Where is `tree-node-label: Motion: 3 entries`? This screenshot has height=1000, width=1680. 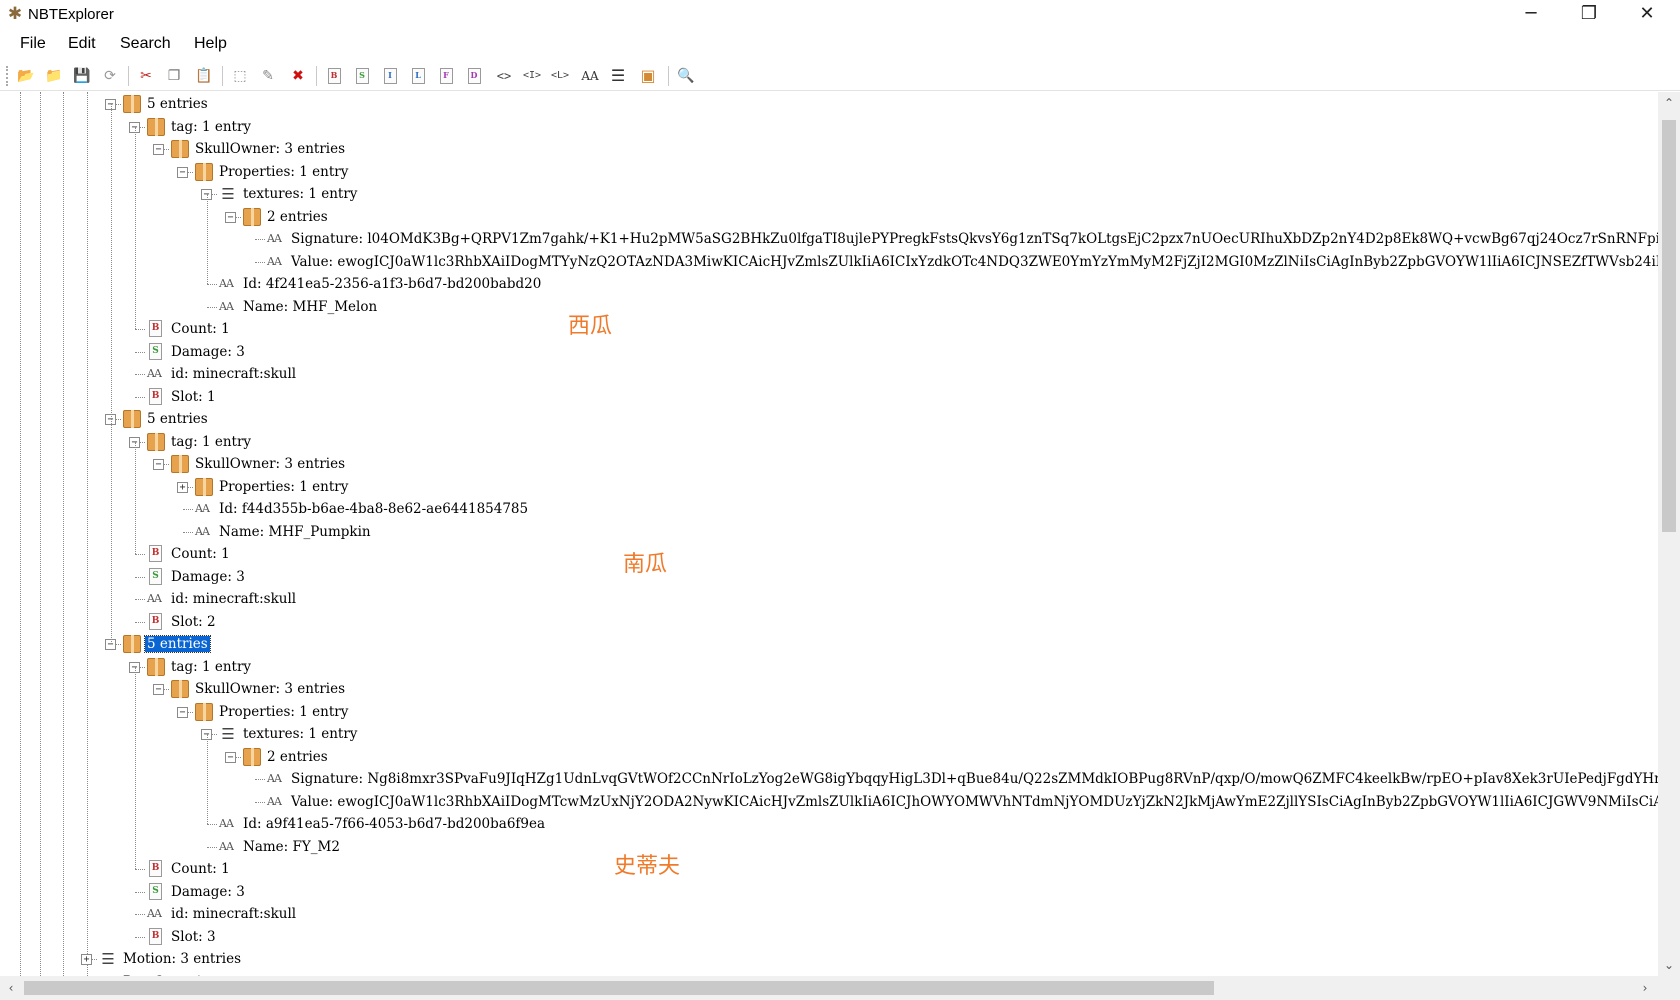 tree-node-label: Motion: 3 entries is located at coordinates (182, 959).